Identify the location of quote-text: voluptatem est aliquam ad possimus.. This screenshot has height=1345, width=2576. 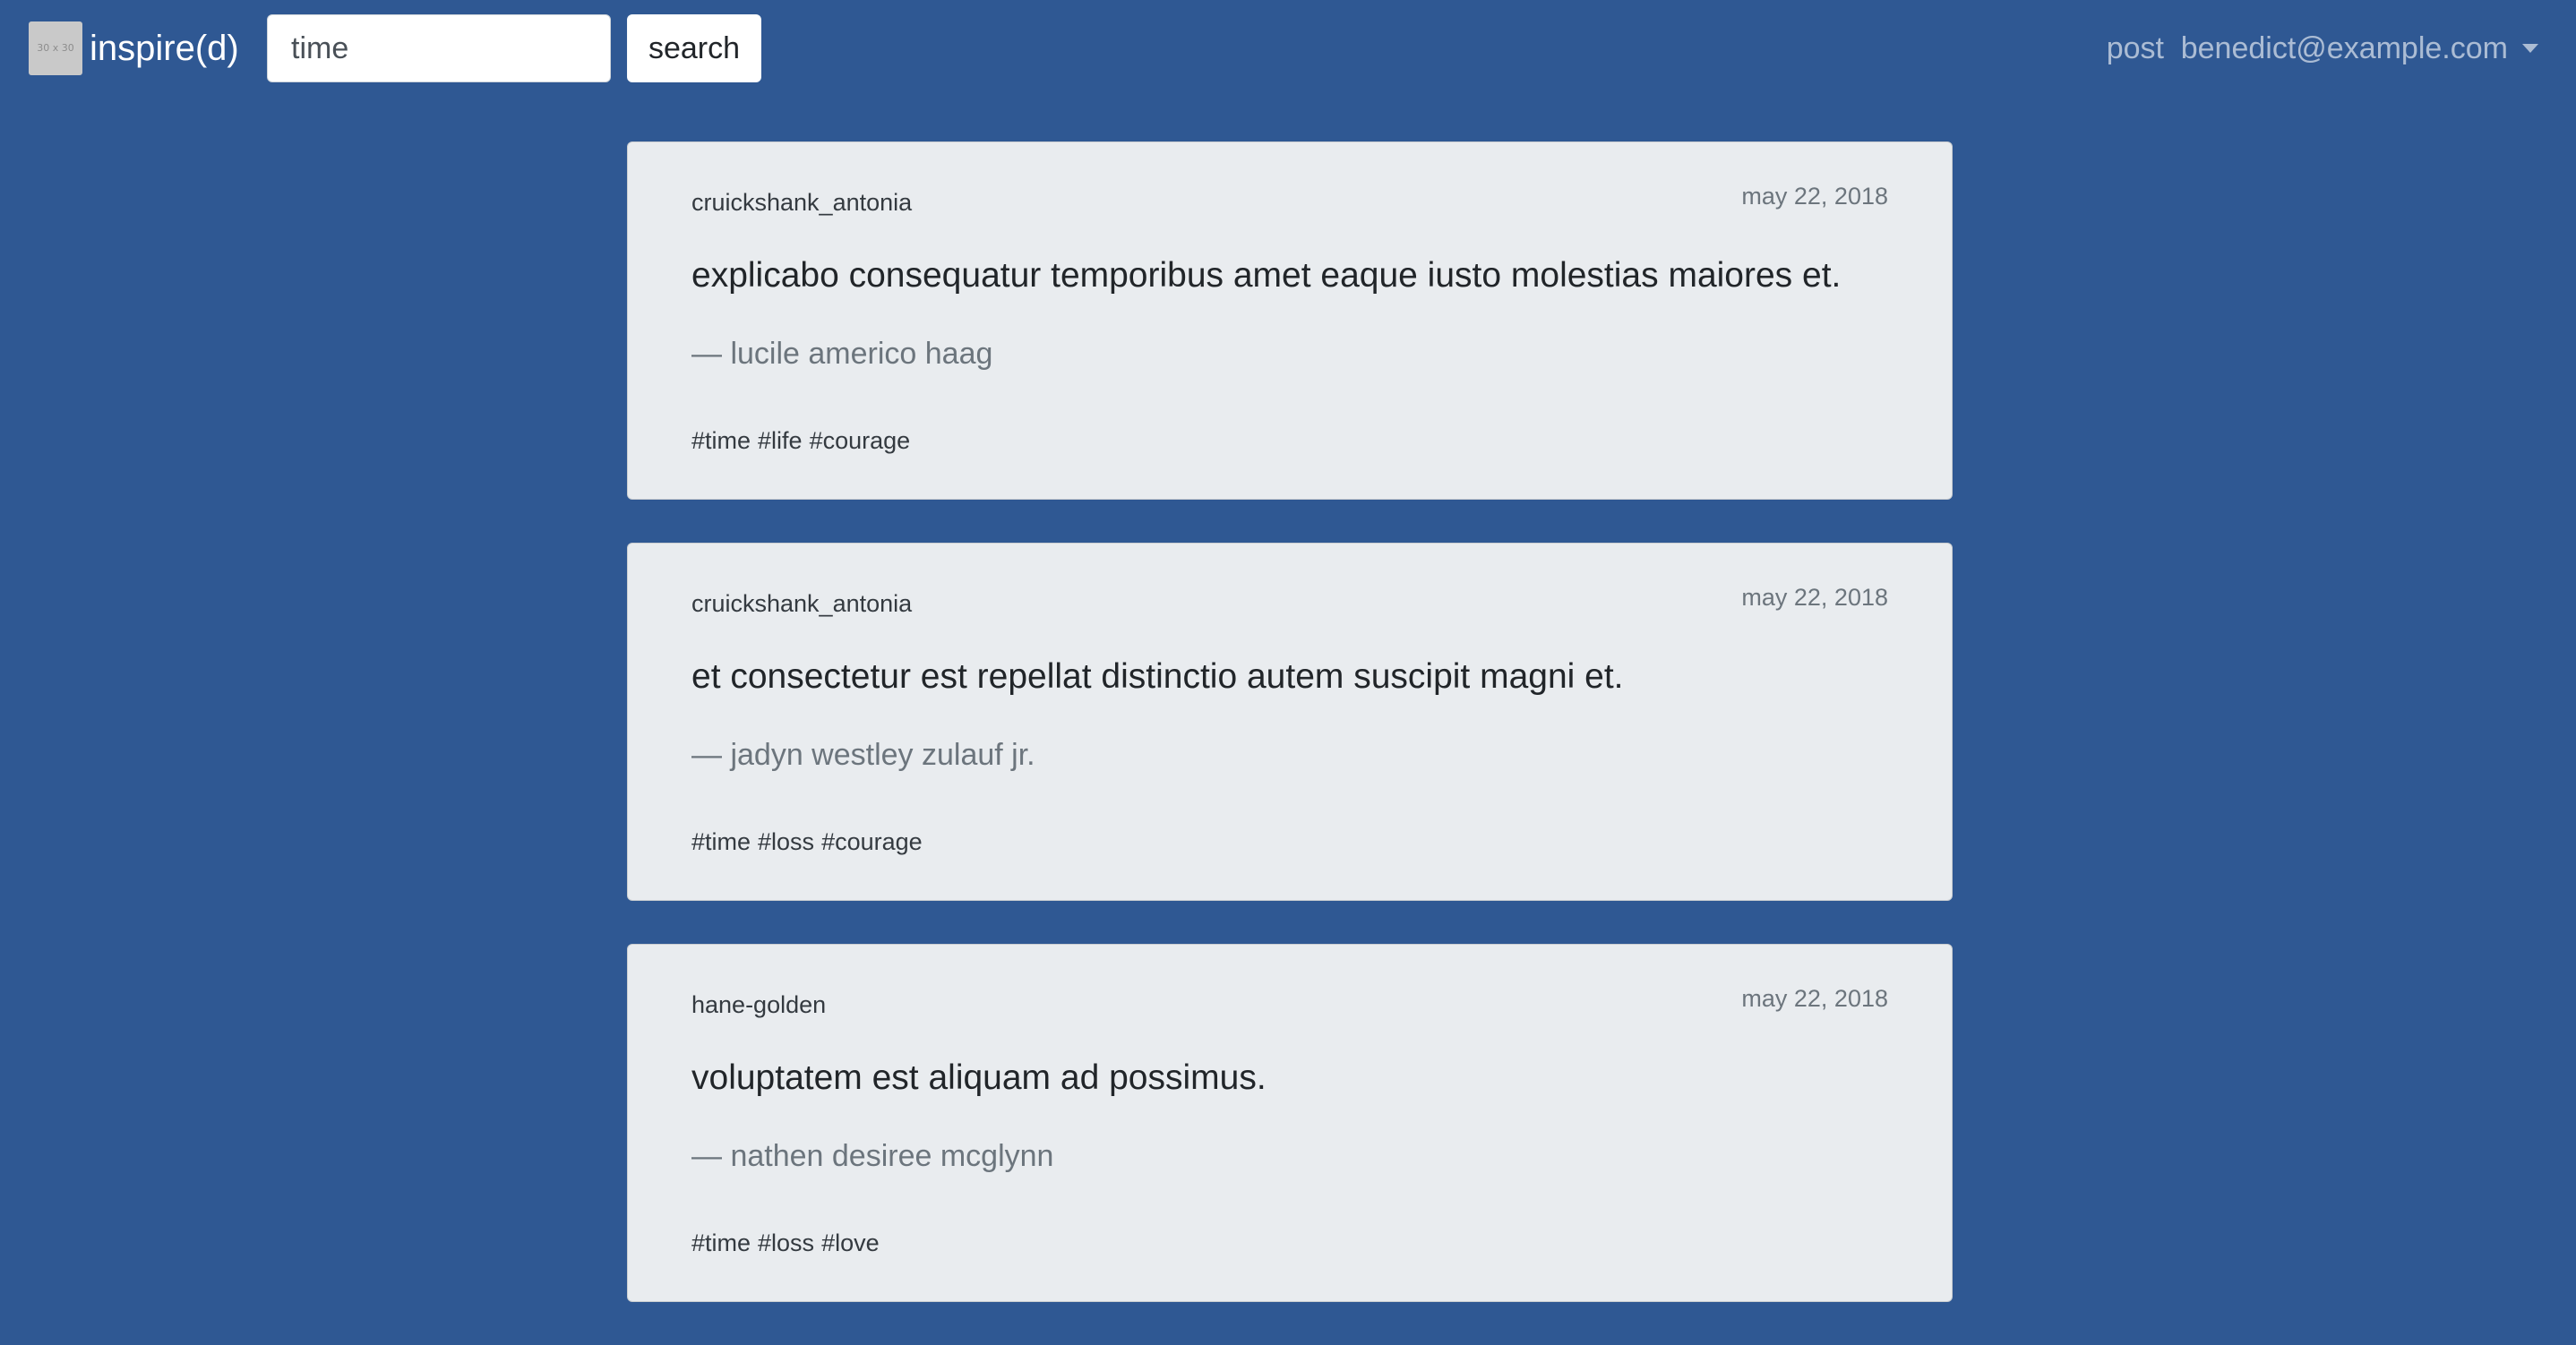
(979, 1077).